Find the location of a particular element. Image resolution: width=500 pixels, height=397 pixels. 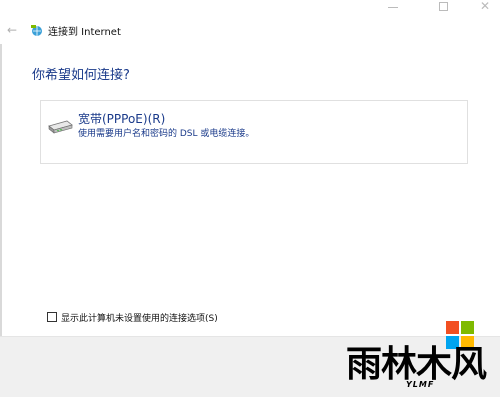

network-globe-icon is located at coordinates (36, 30).